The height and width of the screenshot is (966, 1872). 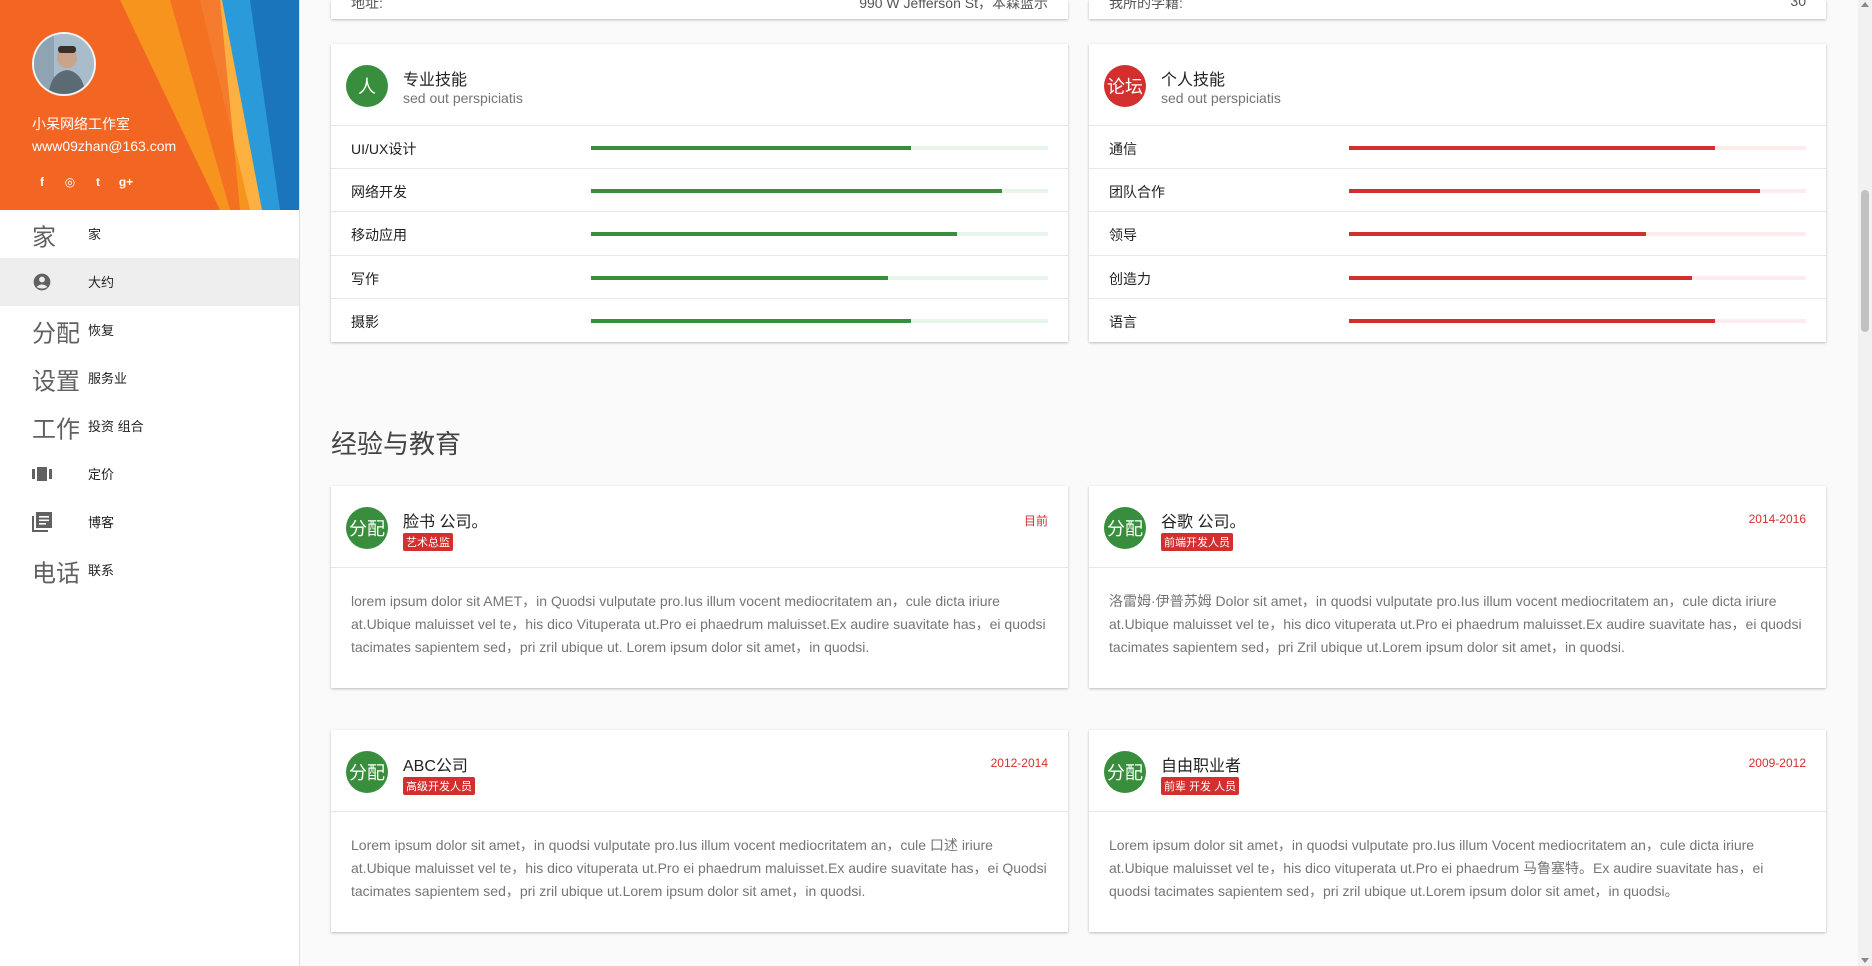 I want to click on students-value: 30, so click(x=1798, y=4).